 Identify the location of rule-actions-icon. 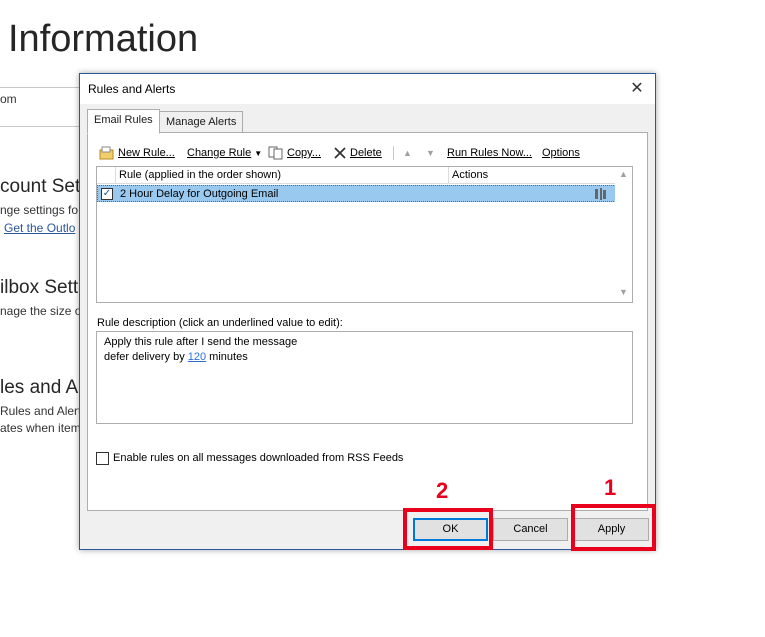
(600, 195).